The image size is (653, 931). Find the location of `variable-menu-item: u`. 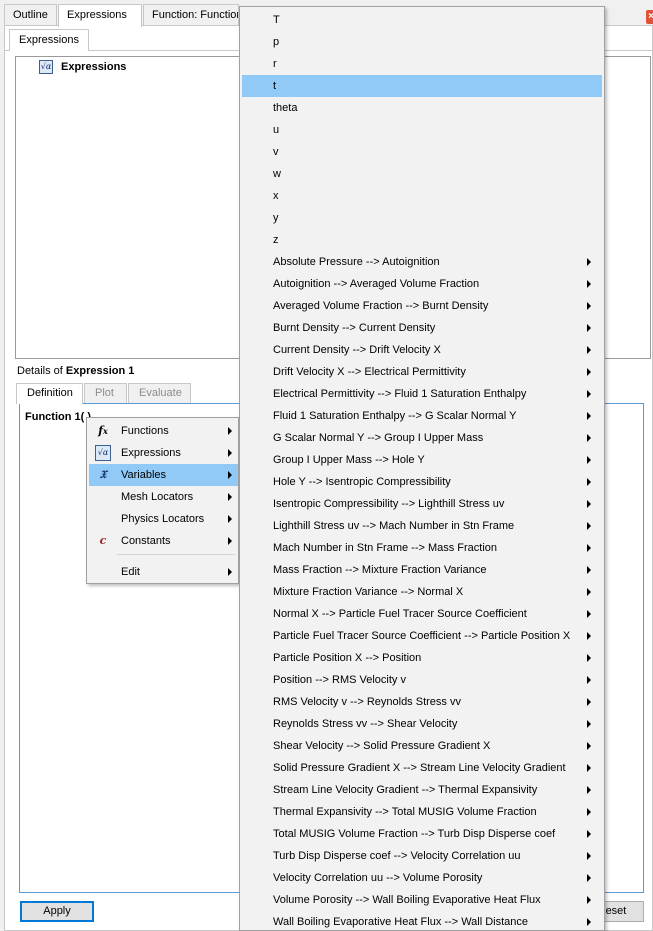

variable-menu-item: u is located at coordinates (422, 130).